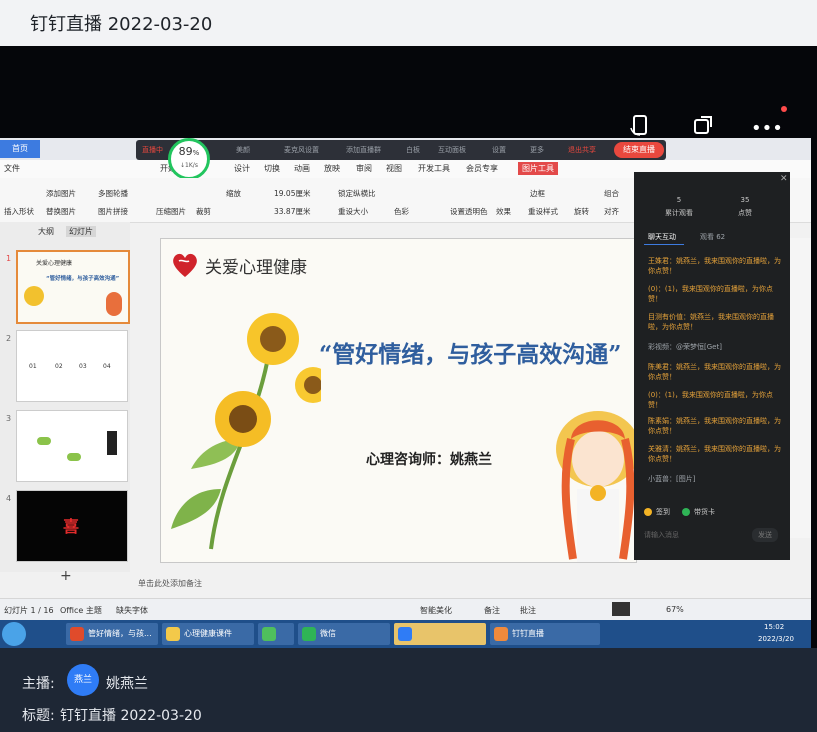  What do you see at coordinates (582, 150) in the screenshot?
I see `live-control-exit-share: 退出共享` at bounding box center [582, 150].